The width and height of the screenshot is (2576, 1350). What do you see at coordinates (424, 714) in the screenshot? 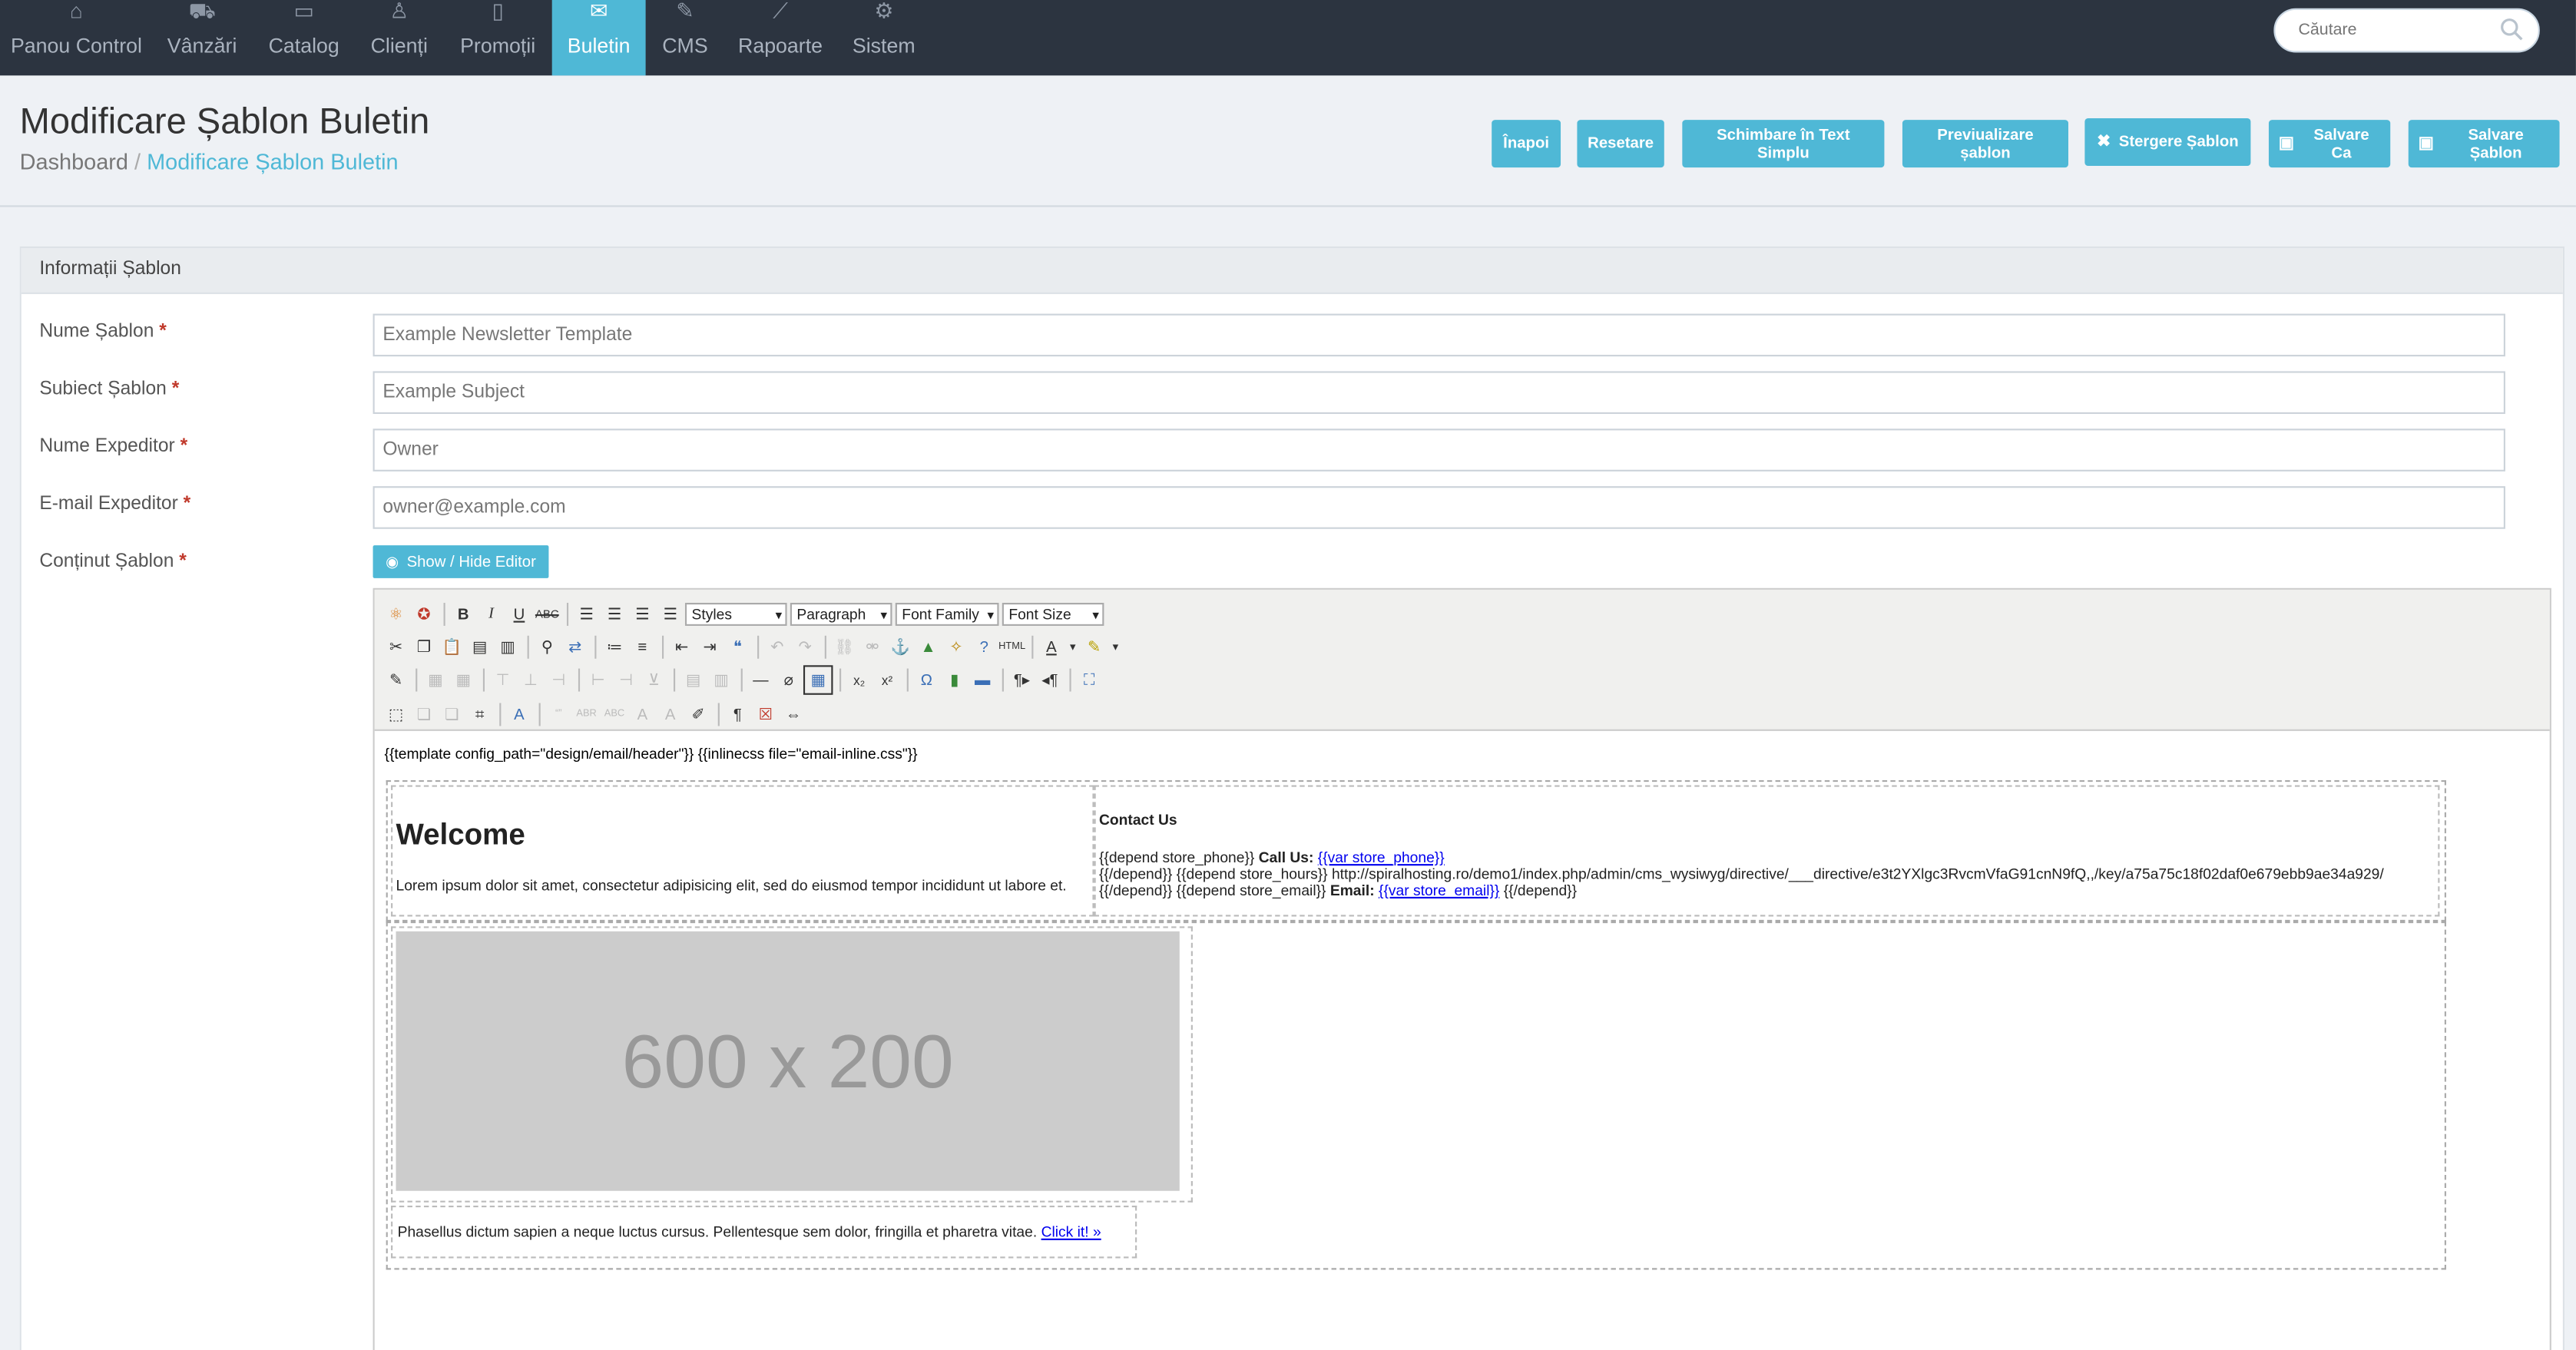
I see `move-forward-icon: ❏` at bounding box center [424, 714].